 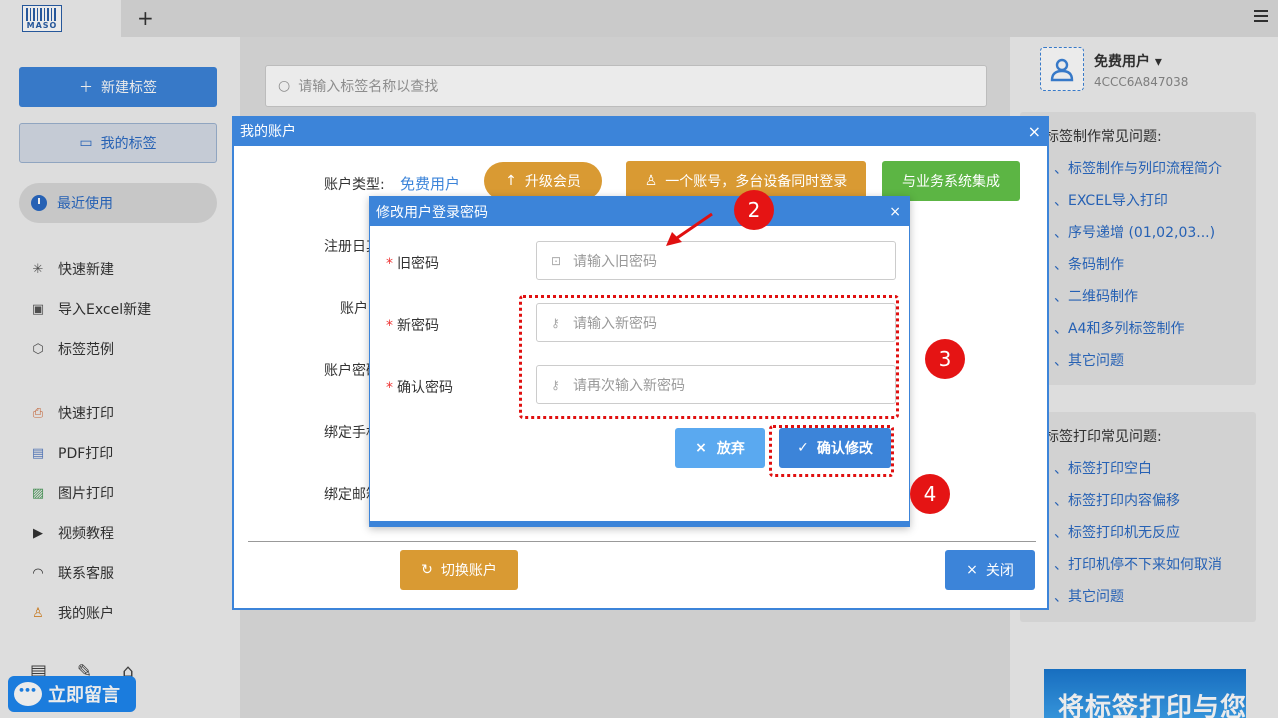 I want to click on faq-make-item: 、其它问题, so click(x=1089, y=360).